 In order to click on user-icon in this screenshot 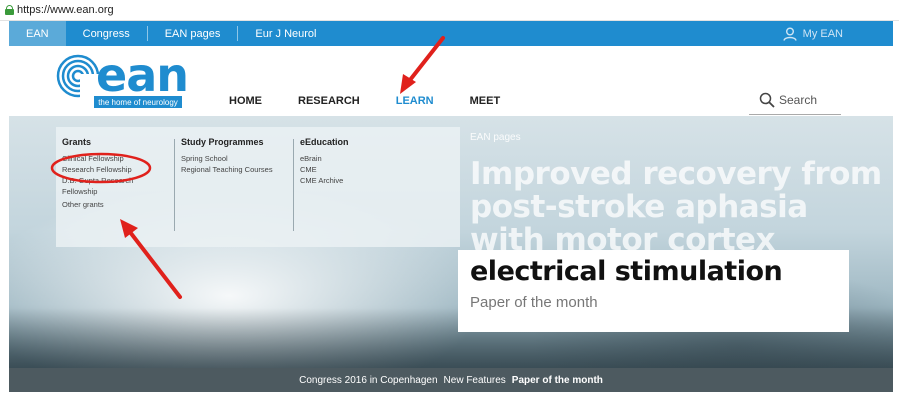, I will do `click(789, 34)`.